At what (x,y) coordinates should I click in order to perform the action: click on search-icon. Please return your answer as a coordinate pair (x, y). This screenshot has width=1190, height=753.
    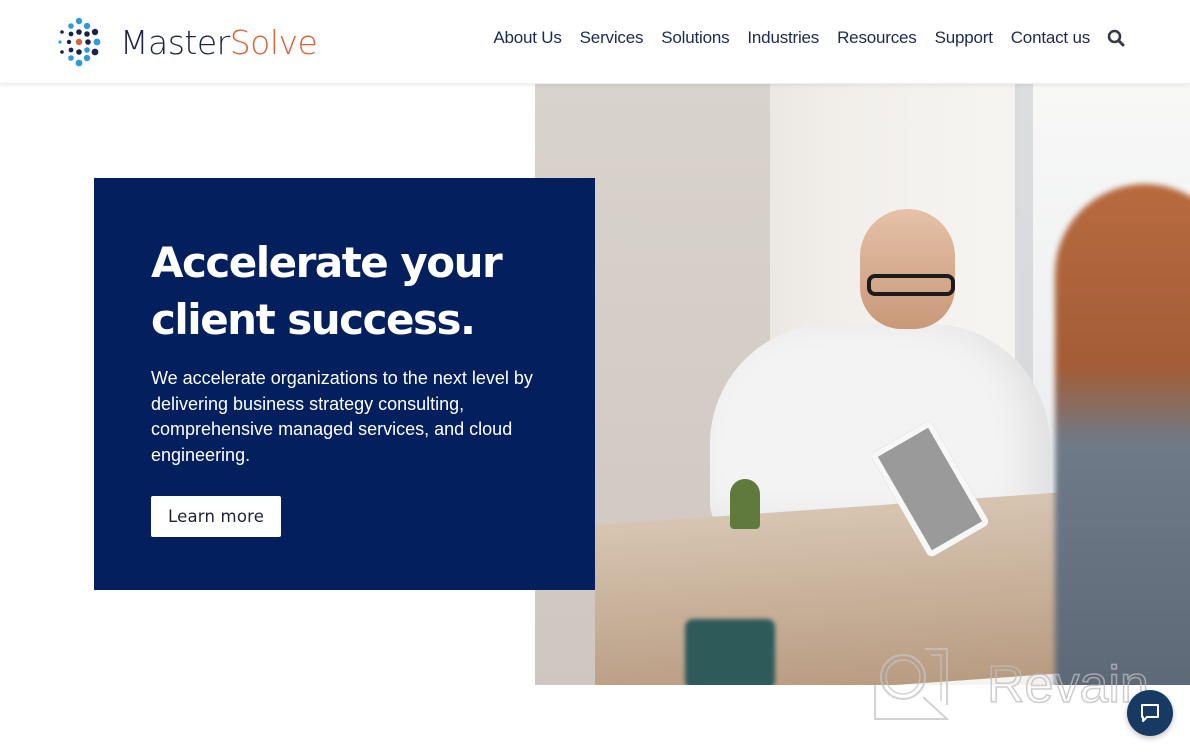
    Looking at the image, I should click on (1116, 38).